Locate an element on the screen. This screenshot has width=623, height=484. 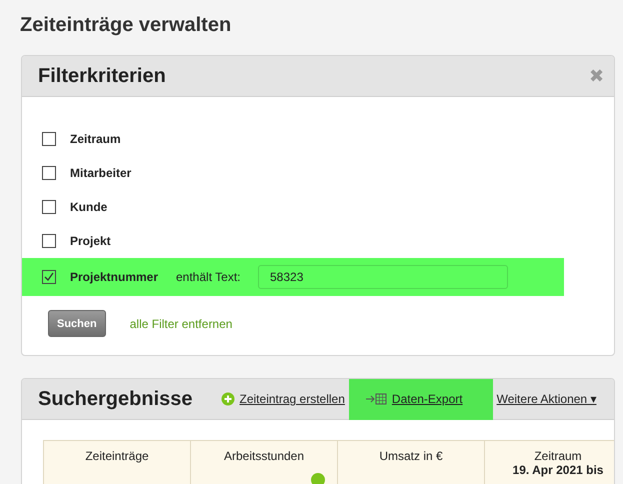
filter-label: Kunde is located at coordinates (89, 207).